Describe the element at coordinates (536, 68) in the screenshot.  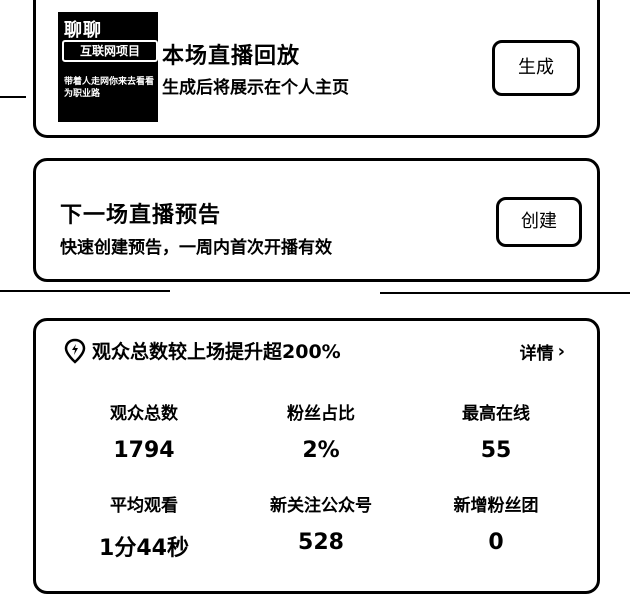
I see `generate-button: 生成` at that location.